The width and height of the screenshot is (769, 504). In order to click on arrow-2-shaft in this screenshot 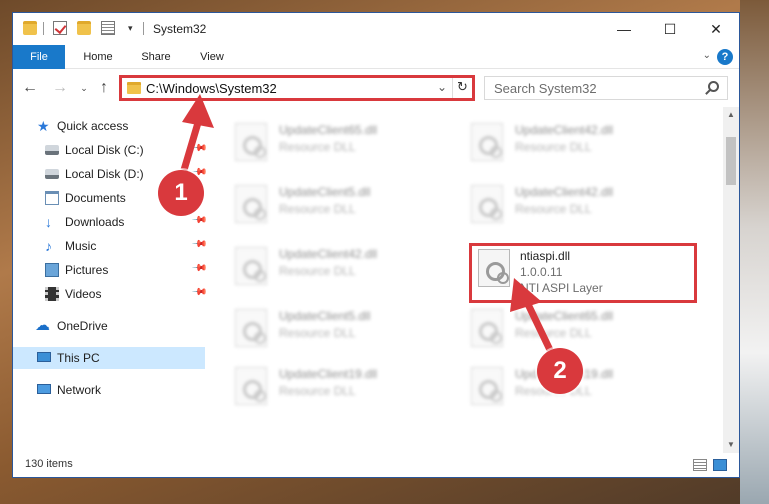, I will do `click(538, 325)`.